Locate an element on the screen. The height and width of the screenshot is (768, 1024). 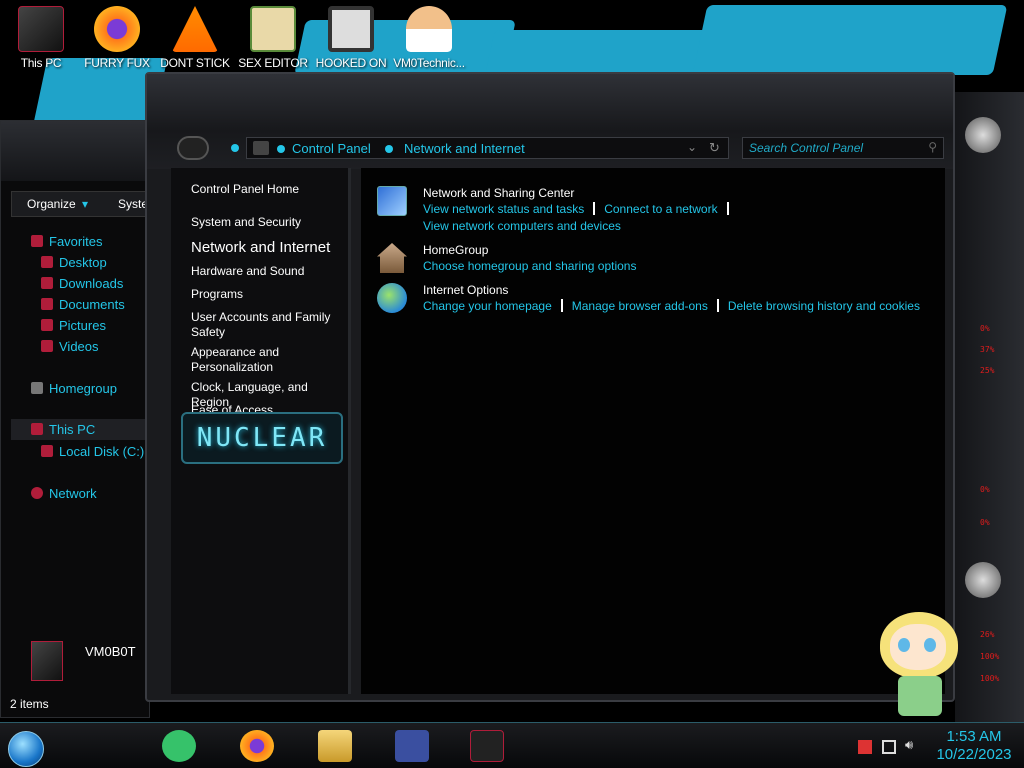
system-clock: 1:53 AM 10/22/2023 is located at coordinates (974, 746).